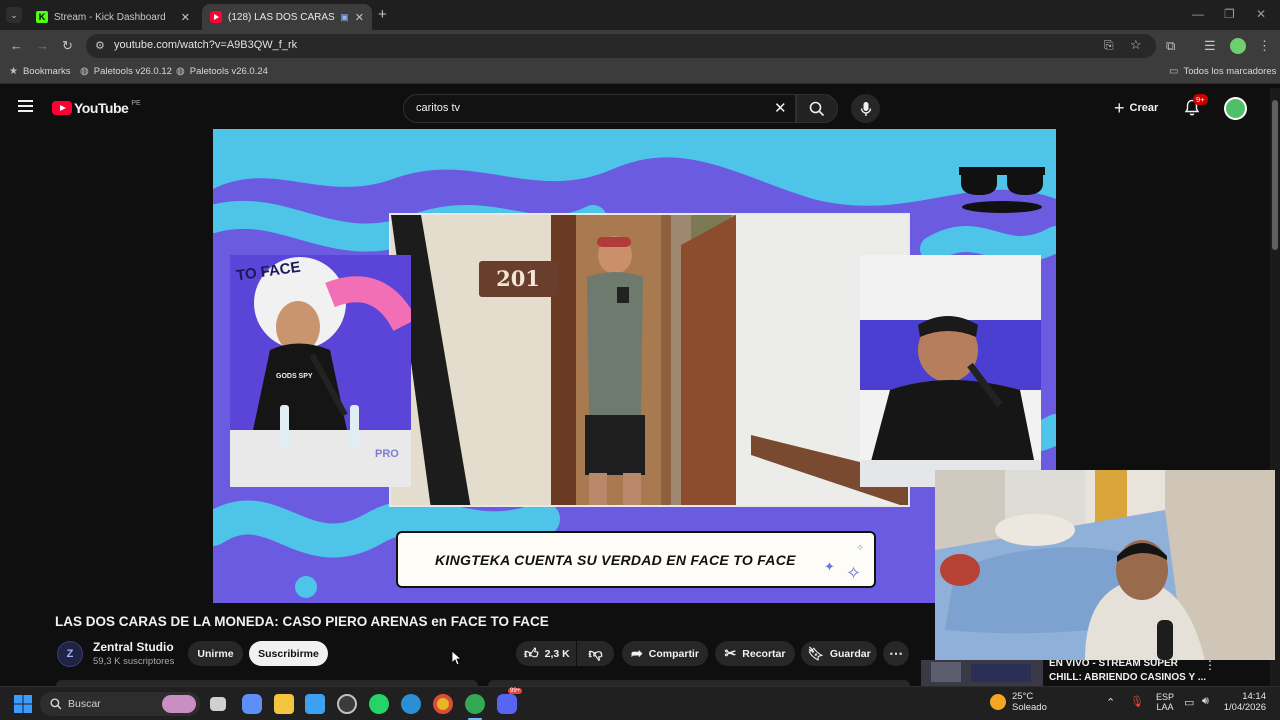  What do you see at coordinates (510, 701) in the screenshot?
I see `discord-icon: 99+` at bounding box center [510, 701].